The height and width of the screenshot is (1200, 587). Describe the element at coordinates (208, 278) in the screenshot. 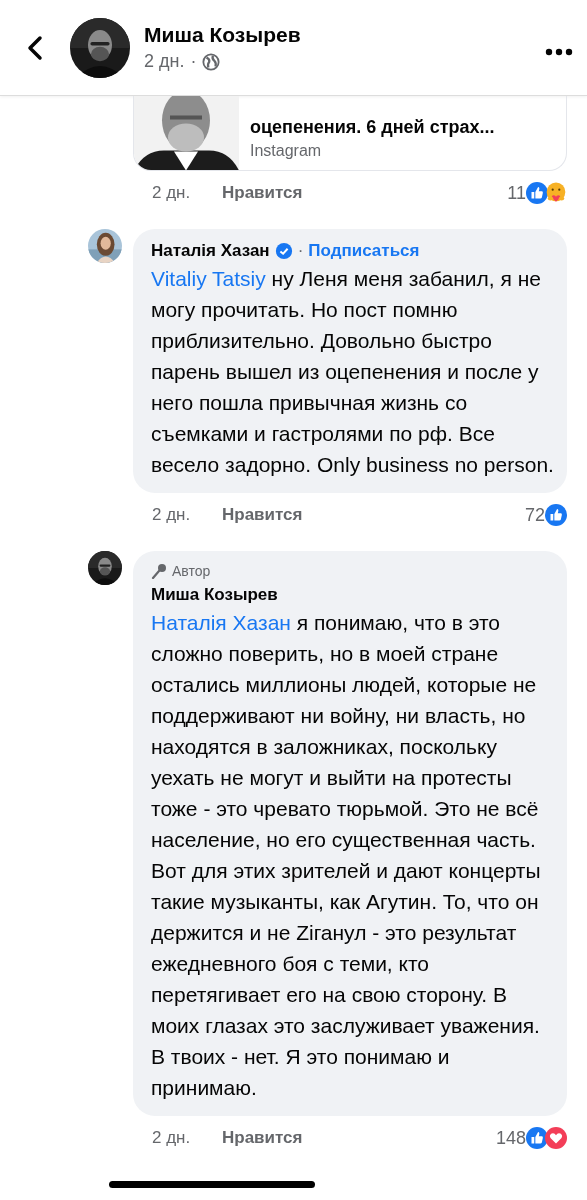

I see `mention-link: Vitaliy Tatsiy` at that location.